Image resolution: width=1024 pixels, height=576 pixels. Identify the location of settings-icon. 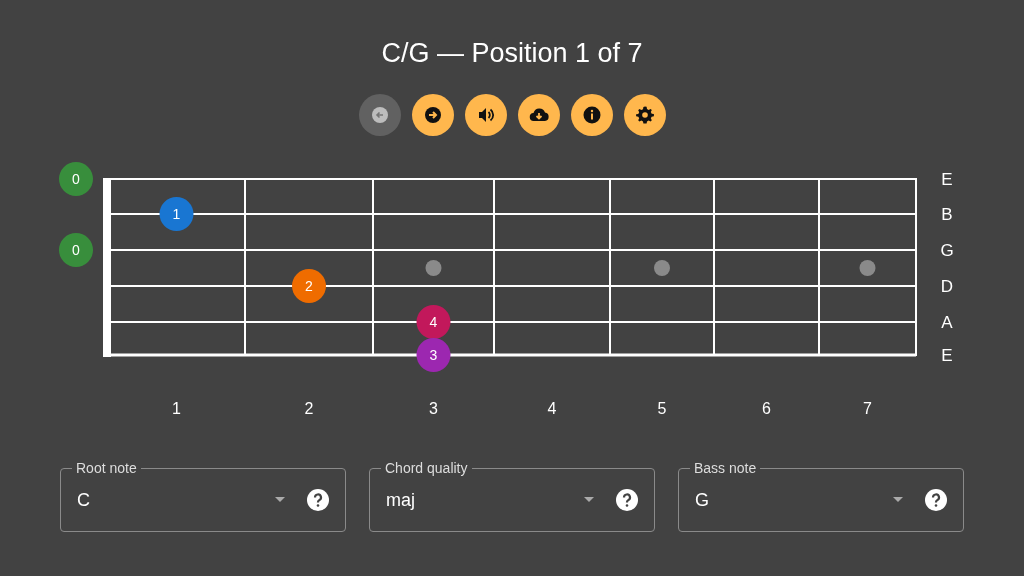
(644, 115).